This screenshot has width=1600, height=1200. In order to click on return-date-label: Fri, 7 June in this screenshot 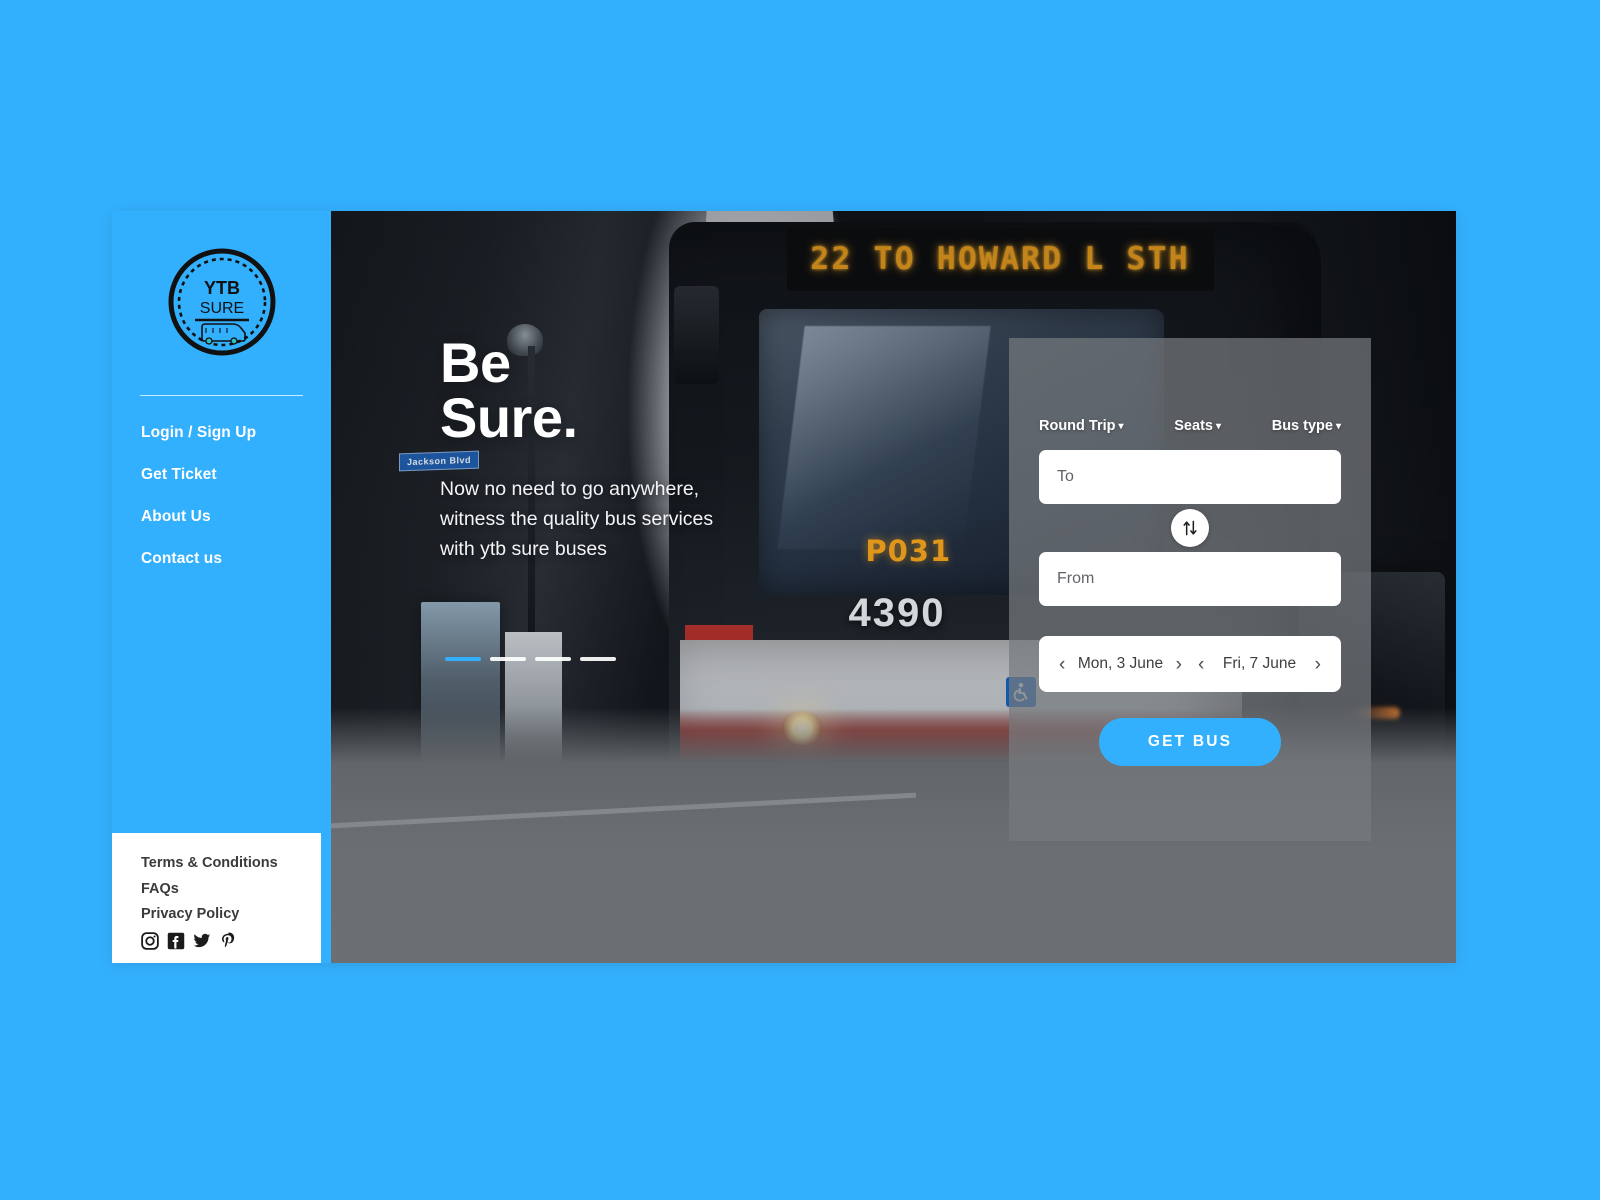, I will do `click(1259, 664)`.